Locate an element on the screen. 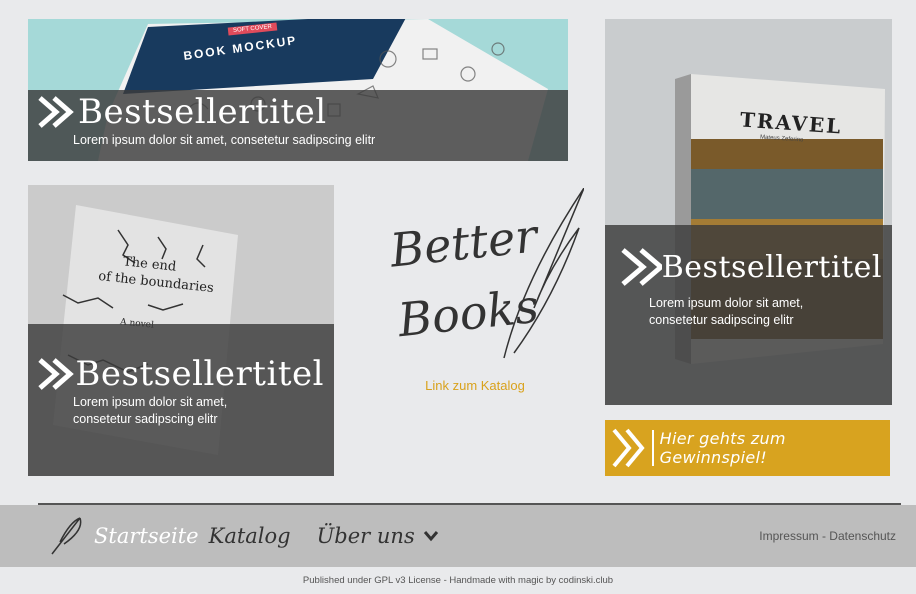  better-books-logo: Better Books is located at coordinates (484, 279).